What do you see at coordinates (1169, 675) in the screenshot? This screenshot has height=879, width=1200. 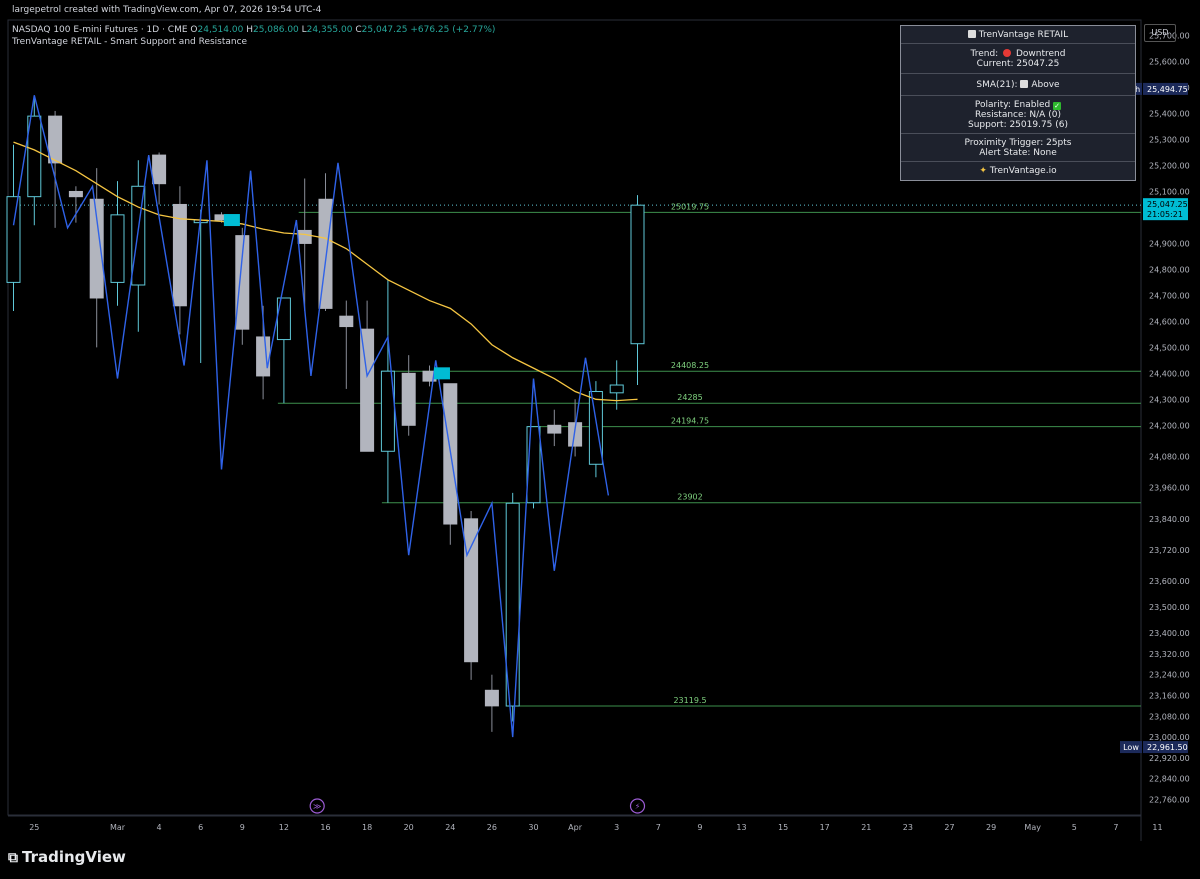 I see `y-tick-label: 23,240.00` at bounding box center [1169, 675].